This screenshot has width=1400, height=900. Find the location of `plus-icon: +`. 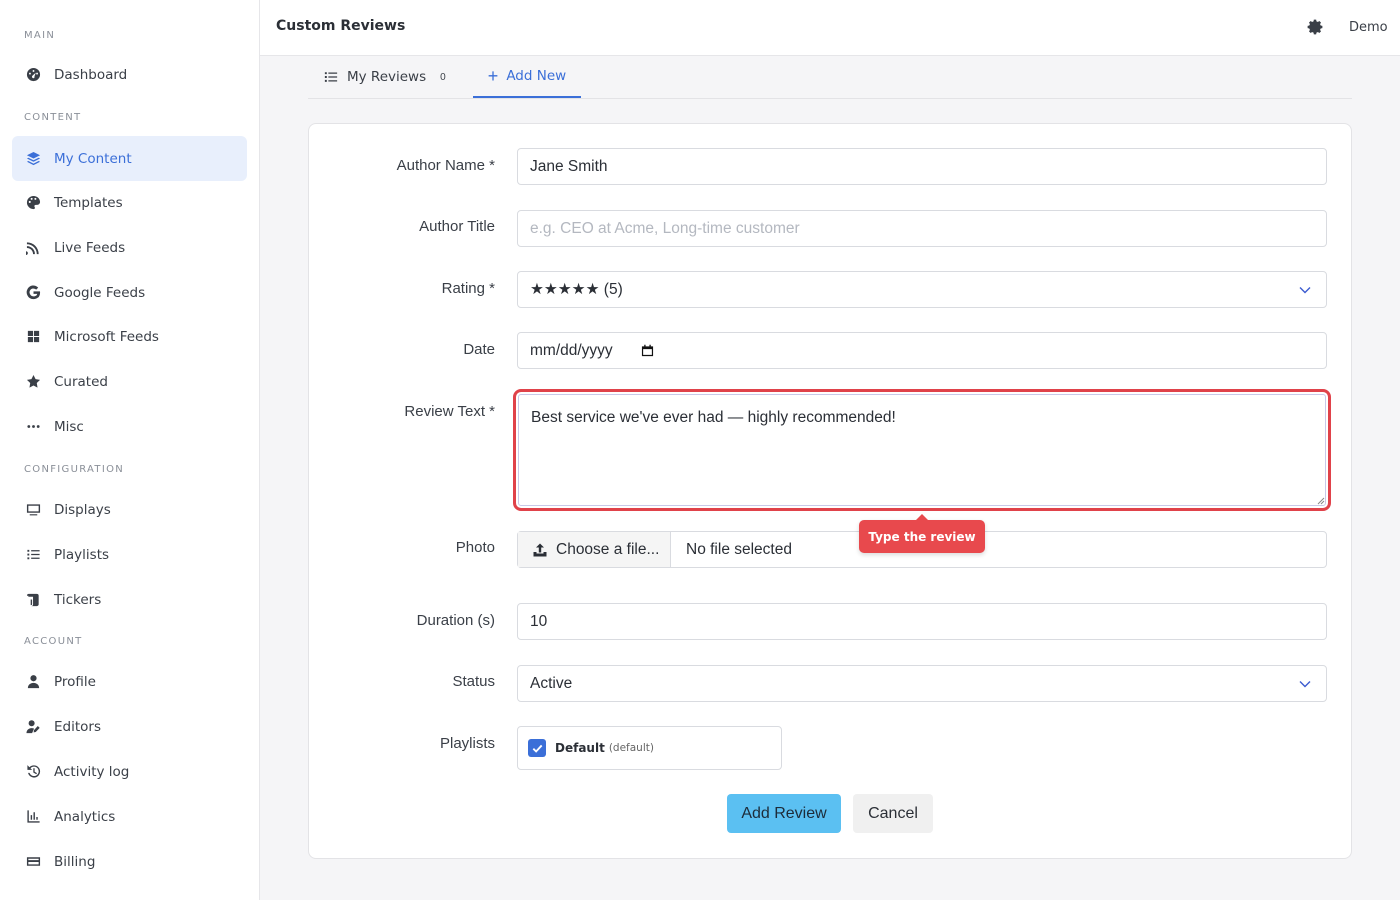

plus-icon: + is located at coordinates (493, 75).